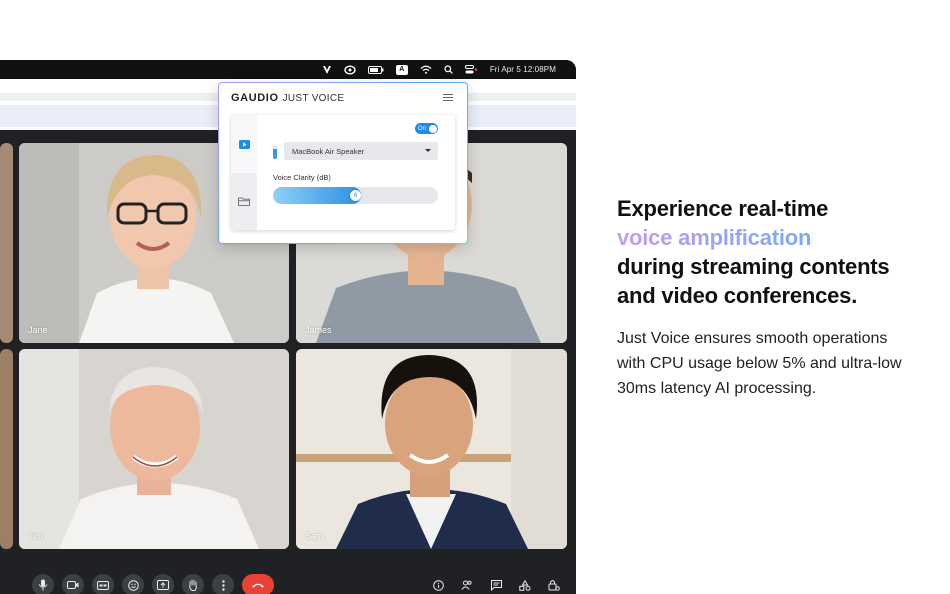  Describe the element at coordinates (448, 70) in the screenshot. I see `spotlight-search-icon` at that location.